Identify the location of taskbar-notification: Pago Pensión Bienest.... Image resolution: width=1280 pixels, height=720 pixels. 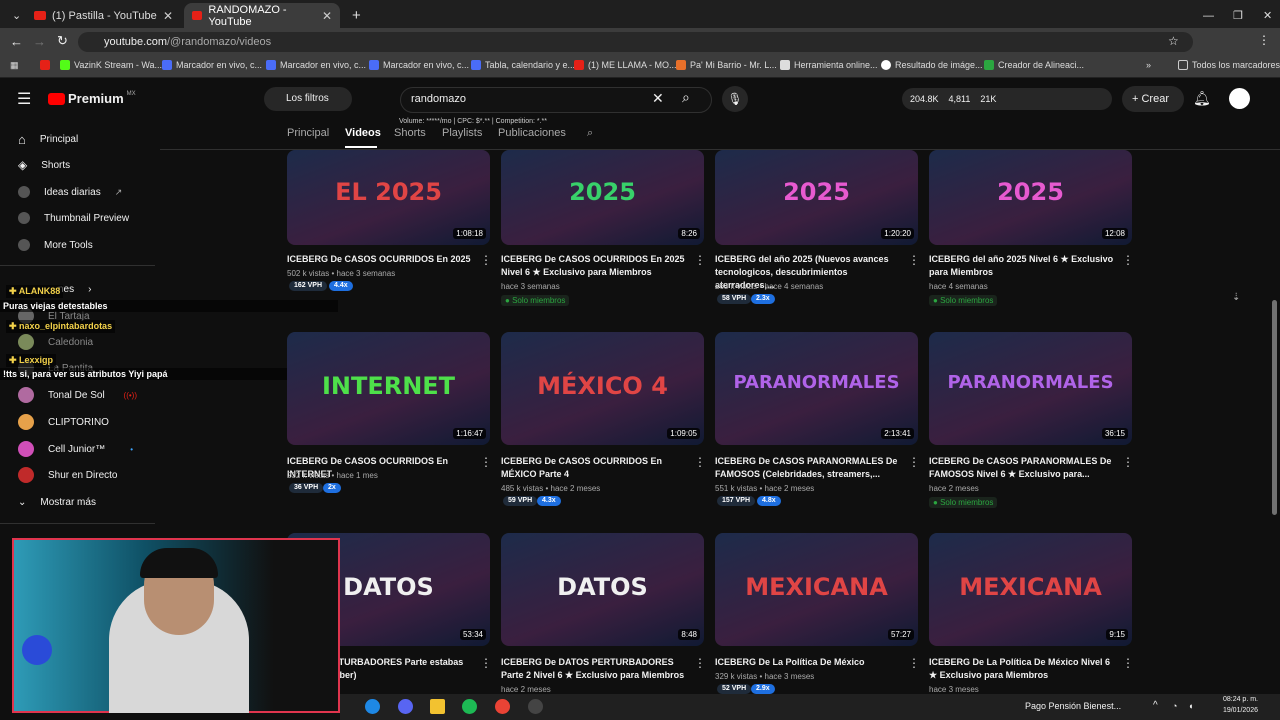
(1073, 706).